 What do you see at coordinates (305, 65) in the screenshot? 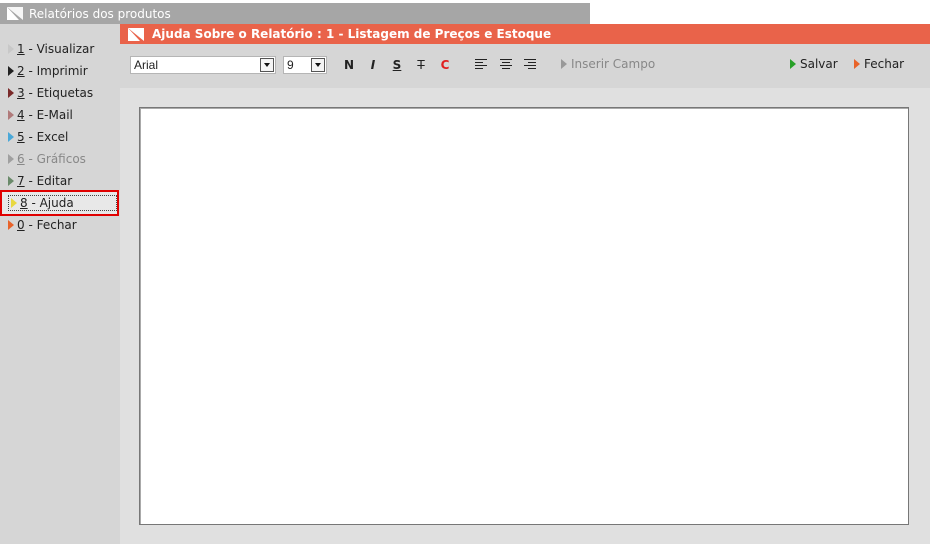
I see `font-size-select: 9` at bounding box center [305, 65].